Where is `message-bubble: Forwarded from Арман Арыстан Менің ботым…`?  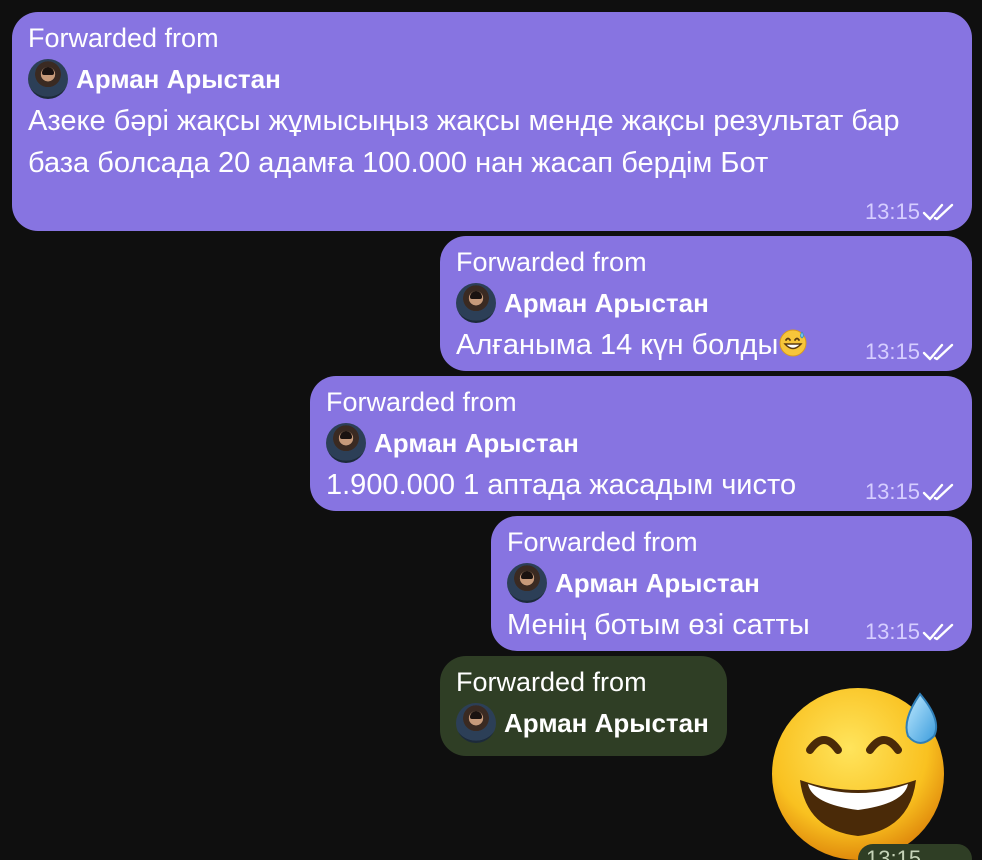
message-bubble: Forwarded from Арман Арыстан Менің ботым… is located at coordinates (731, 583).